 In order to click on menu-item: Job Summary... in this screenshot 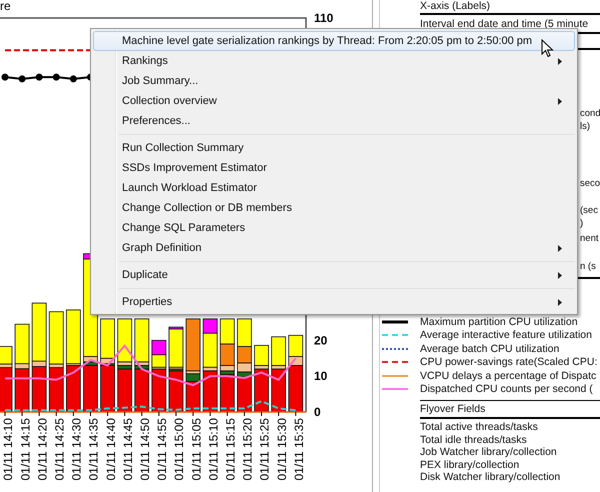, I will do `click(334, 81)`.